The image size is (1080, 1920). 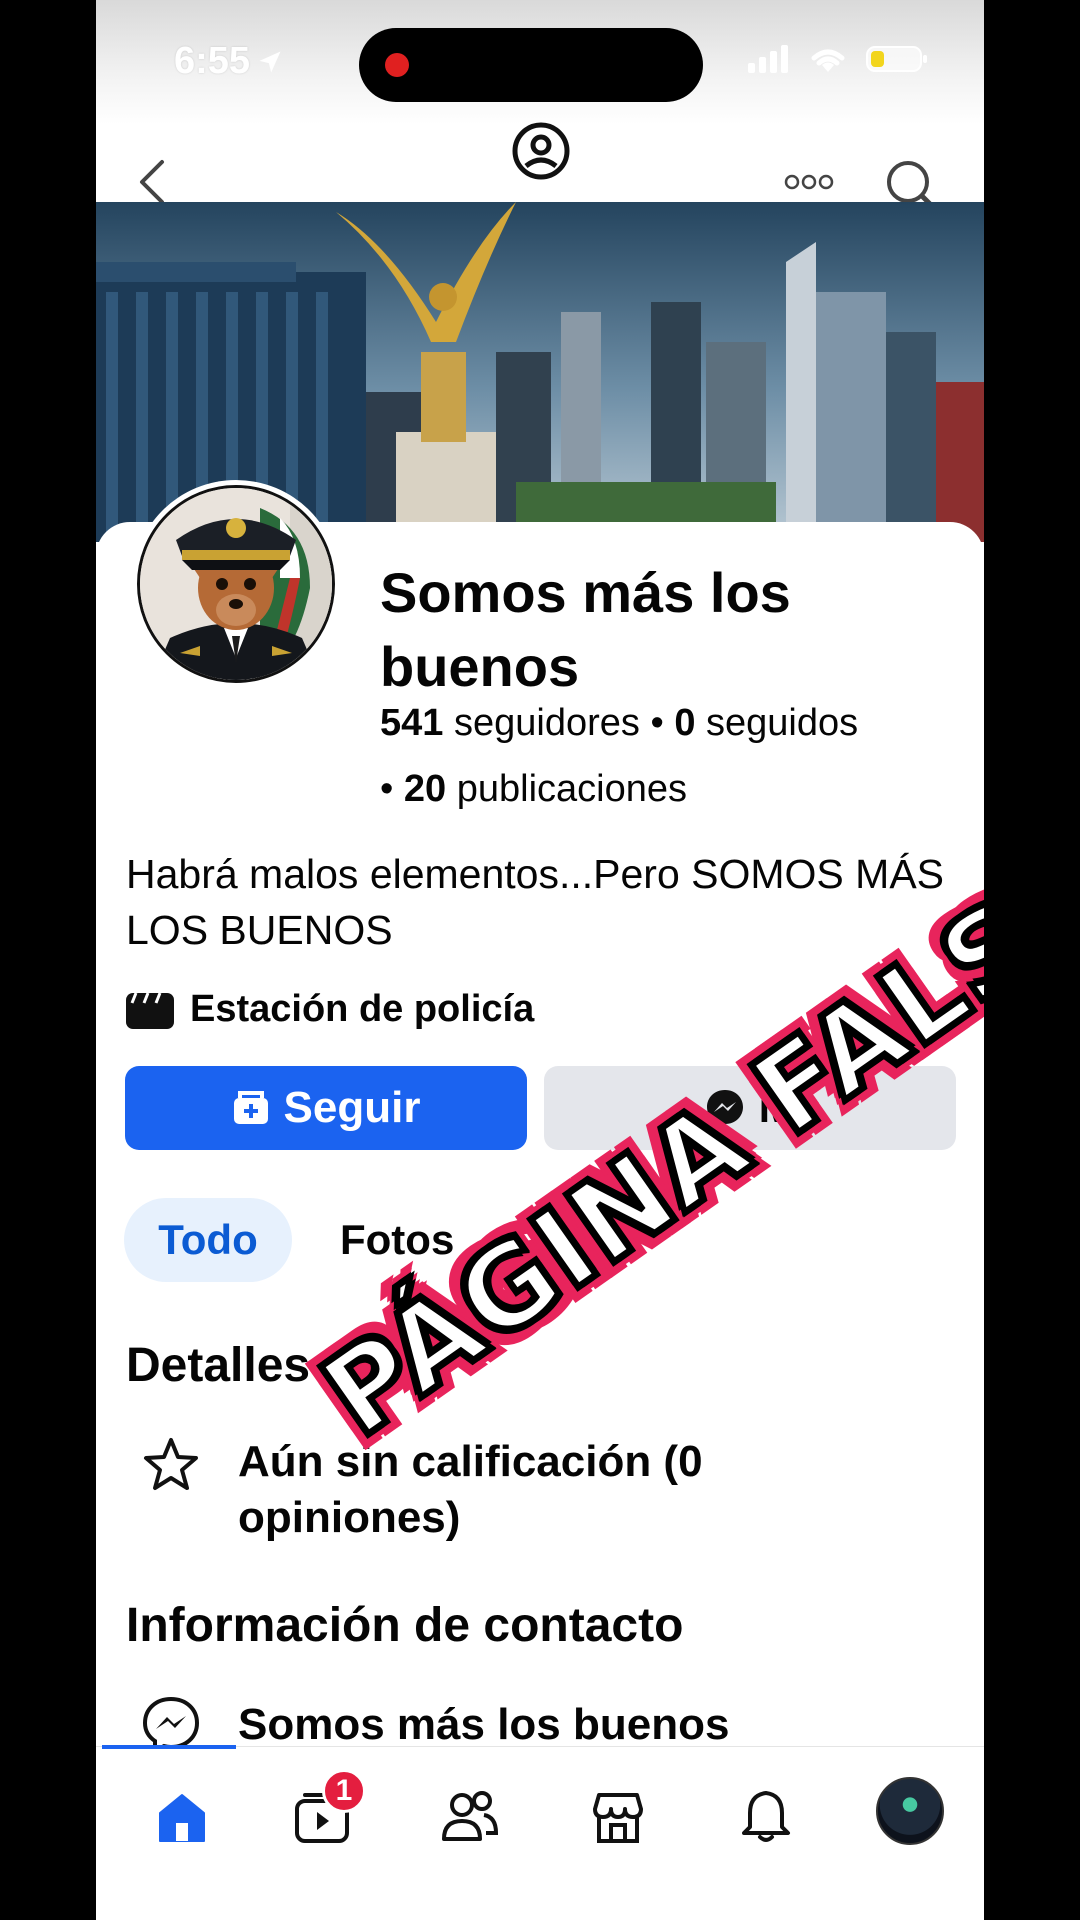 I want to click on following-count: 0, so click(x=685, y=723).